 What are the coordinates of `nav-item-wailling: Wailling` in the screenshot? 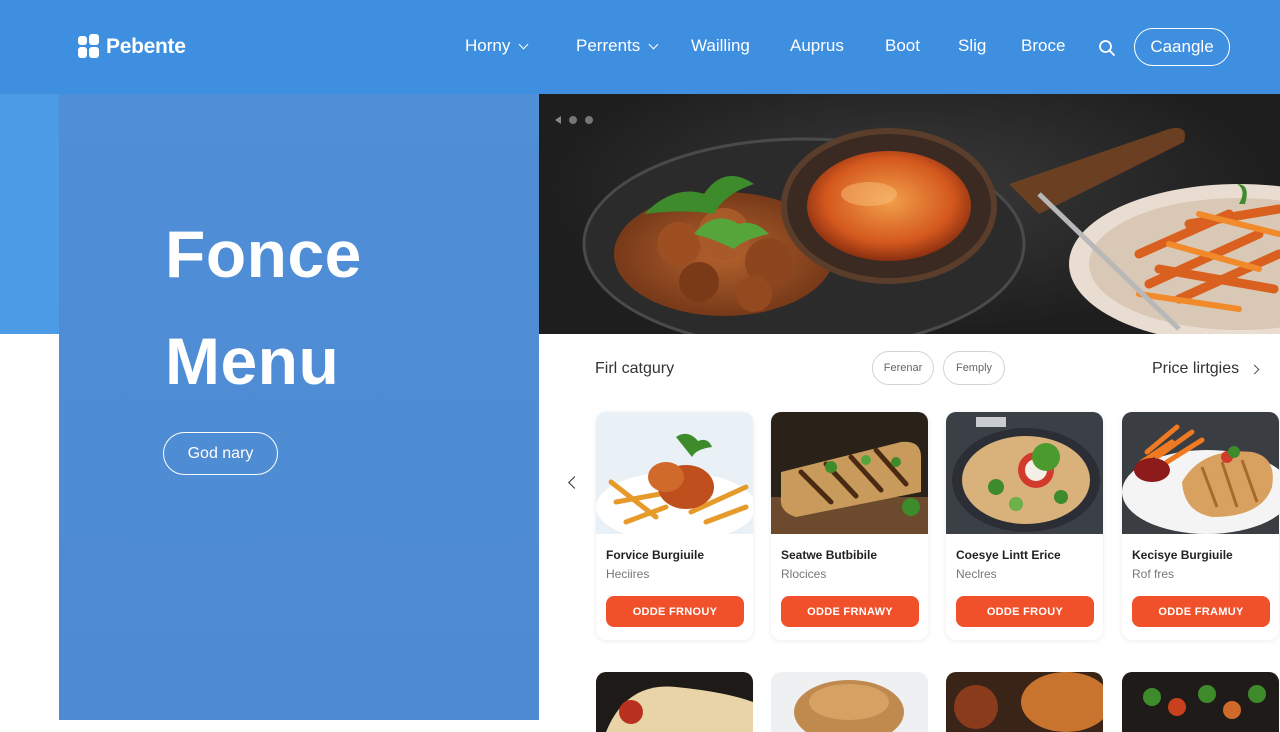 It's located at (720, 46).